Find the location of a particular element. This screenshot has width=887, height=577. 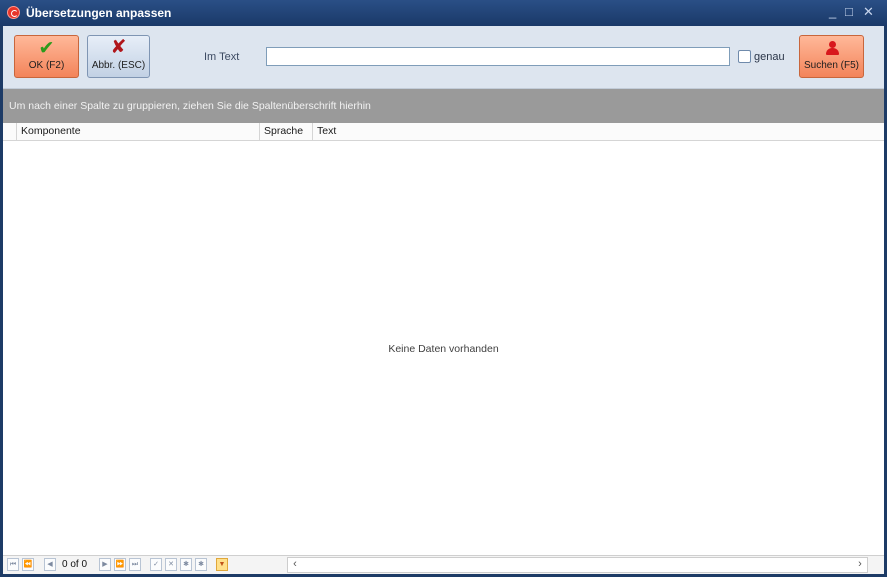

data-navigator: ⏮ ⏪ ◀ 0 of 0 ▶ ⏩ ⏭ ✓ ✕ ✱ ✱ ▼ ‹ › is located at coordinates (443, 564).